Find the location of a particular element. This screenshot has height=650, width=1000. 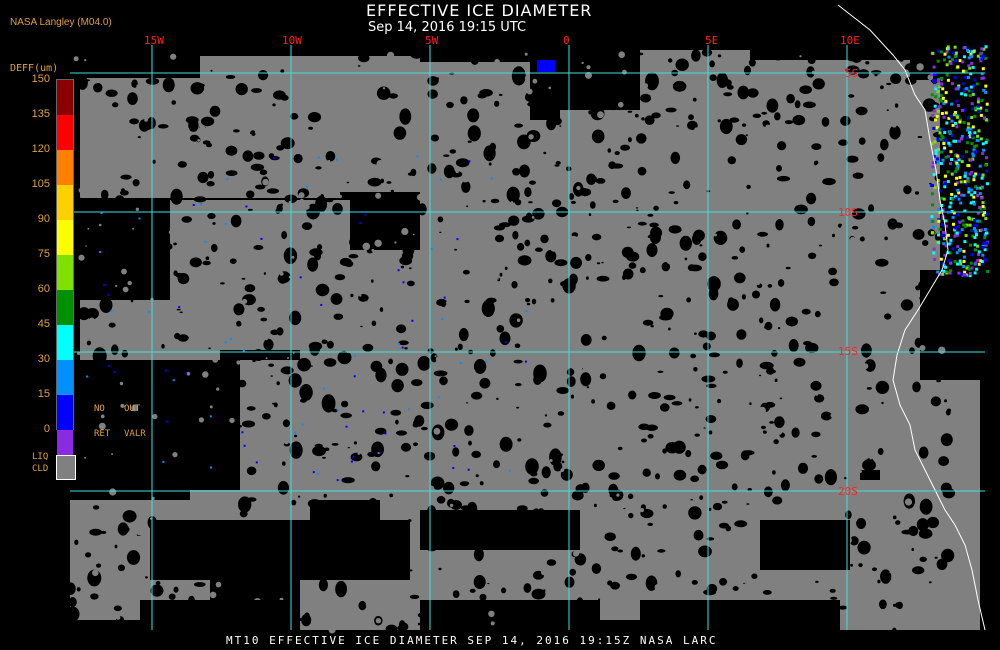

legend-tick: 45 is located at coordinates (43, 324).